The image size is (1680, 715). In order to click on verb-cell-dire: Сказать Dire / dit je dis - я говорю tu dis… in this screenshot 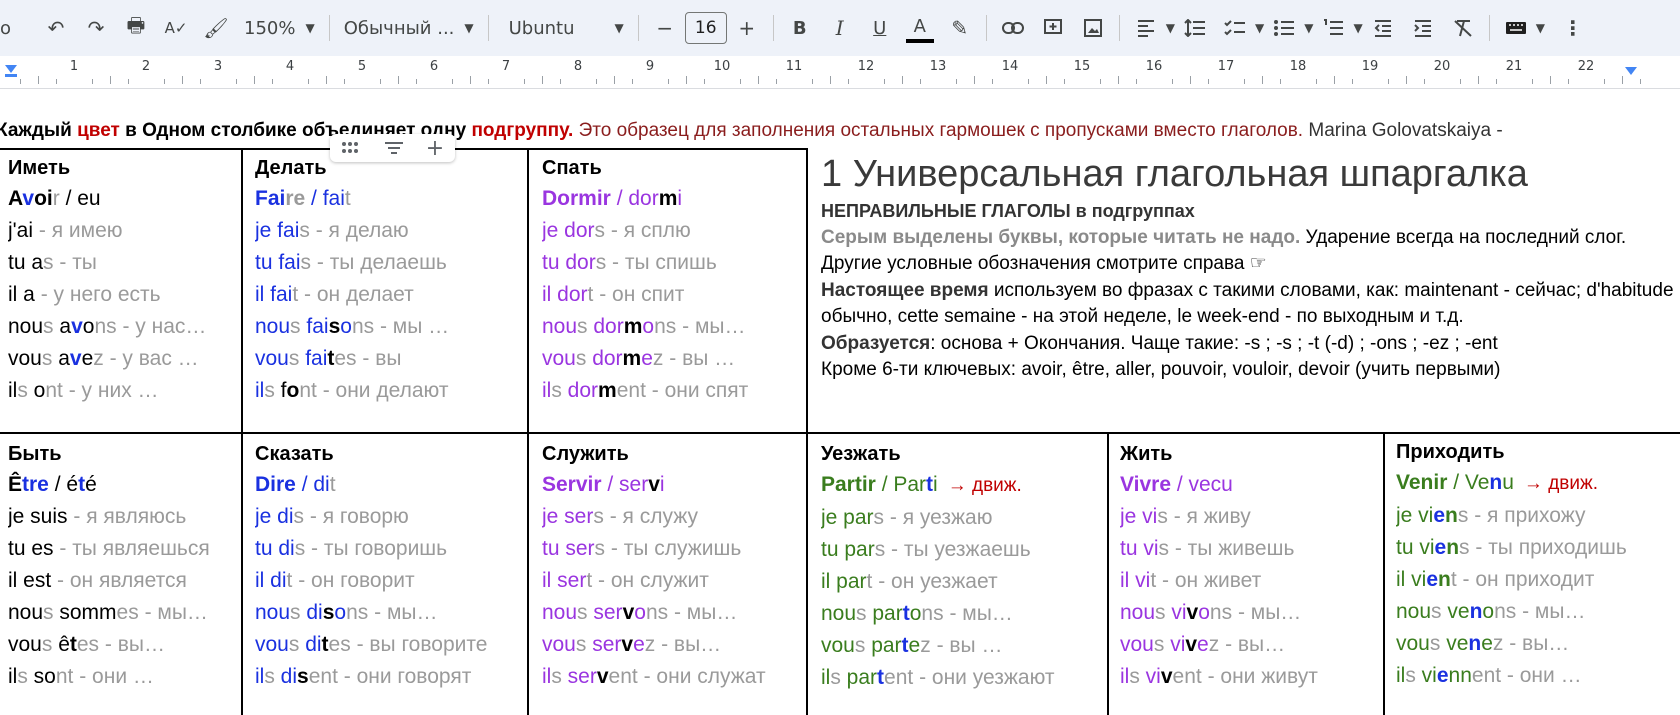, I will do `click(390, 566)`.